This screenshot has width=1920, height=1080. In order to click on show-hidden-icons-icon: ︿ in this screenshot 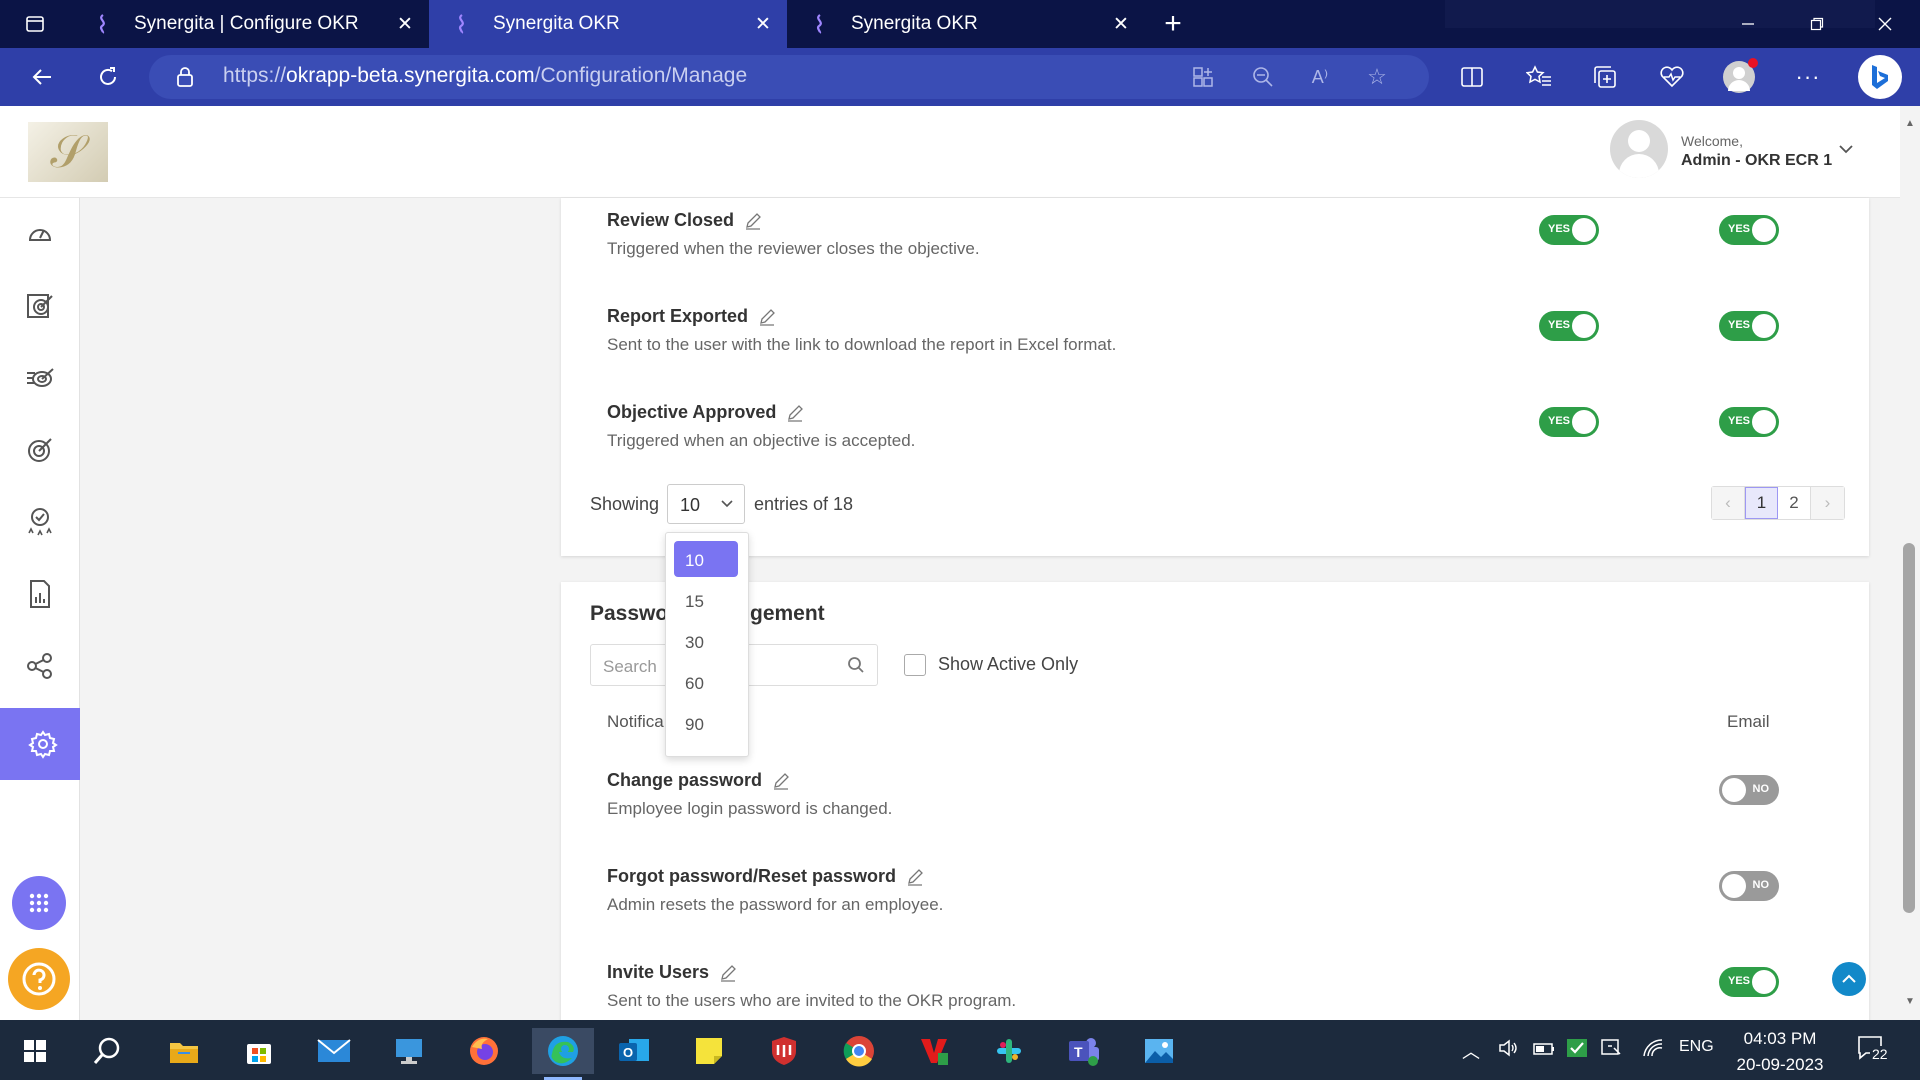, I will do `click(1471, 1051)`.